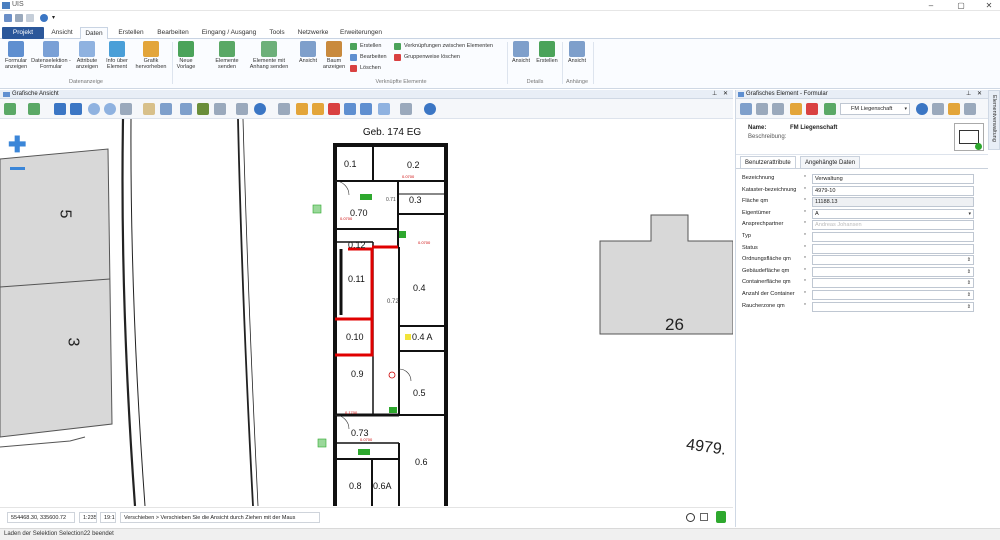 The image size is (1000, 540). Describe the element at coordinates (334, 55) in the screenshot. I see `baum-anzeigen-button: Baum anzeigen` at that location.